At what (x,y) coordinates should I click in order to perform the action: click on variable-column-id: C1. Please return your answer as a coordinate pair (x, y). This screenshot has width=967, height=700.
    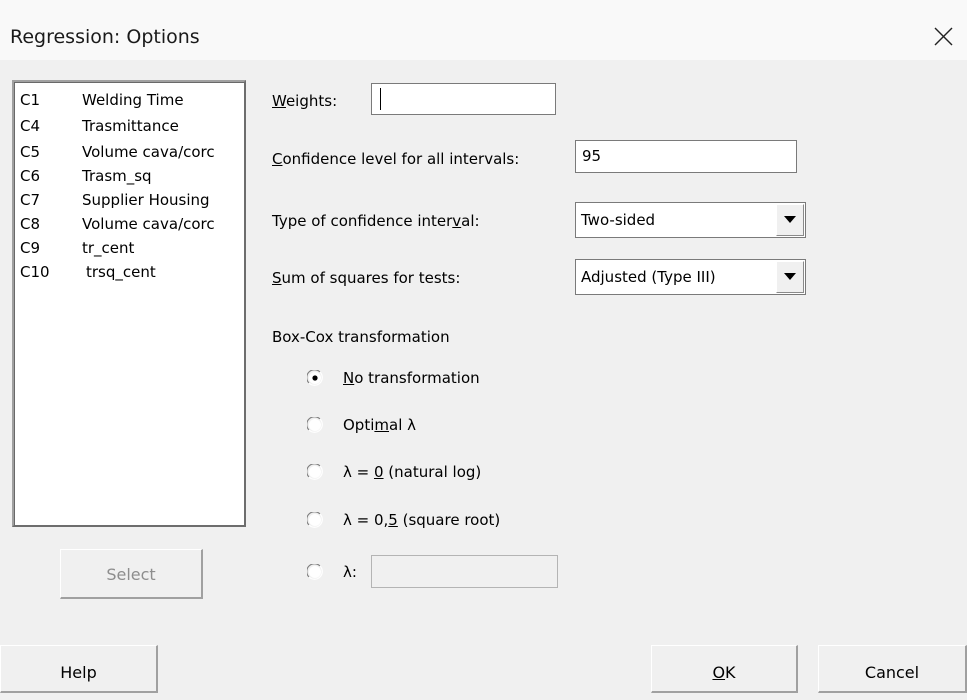
    Looking at the image, I should click on (30, 100).